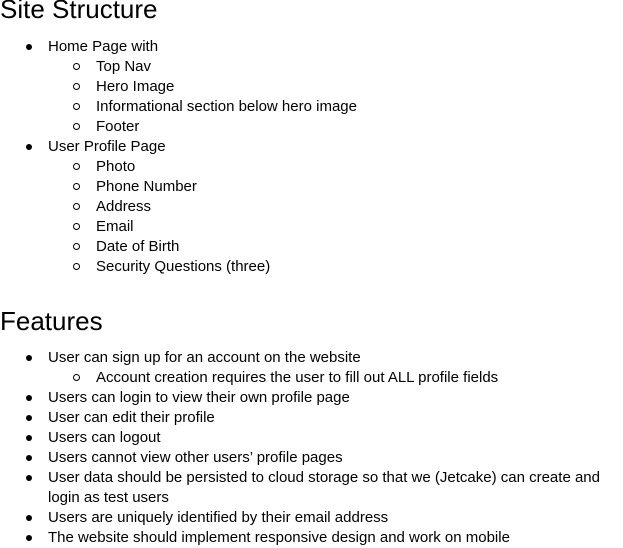  I want to click on sub-list-item: Informational section below hero image, so click(311, 107).